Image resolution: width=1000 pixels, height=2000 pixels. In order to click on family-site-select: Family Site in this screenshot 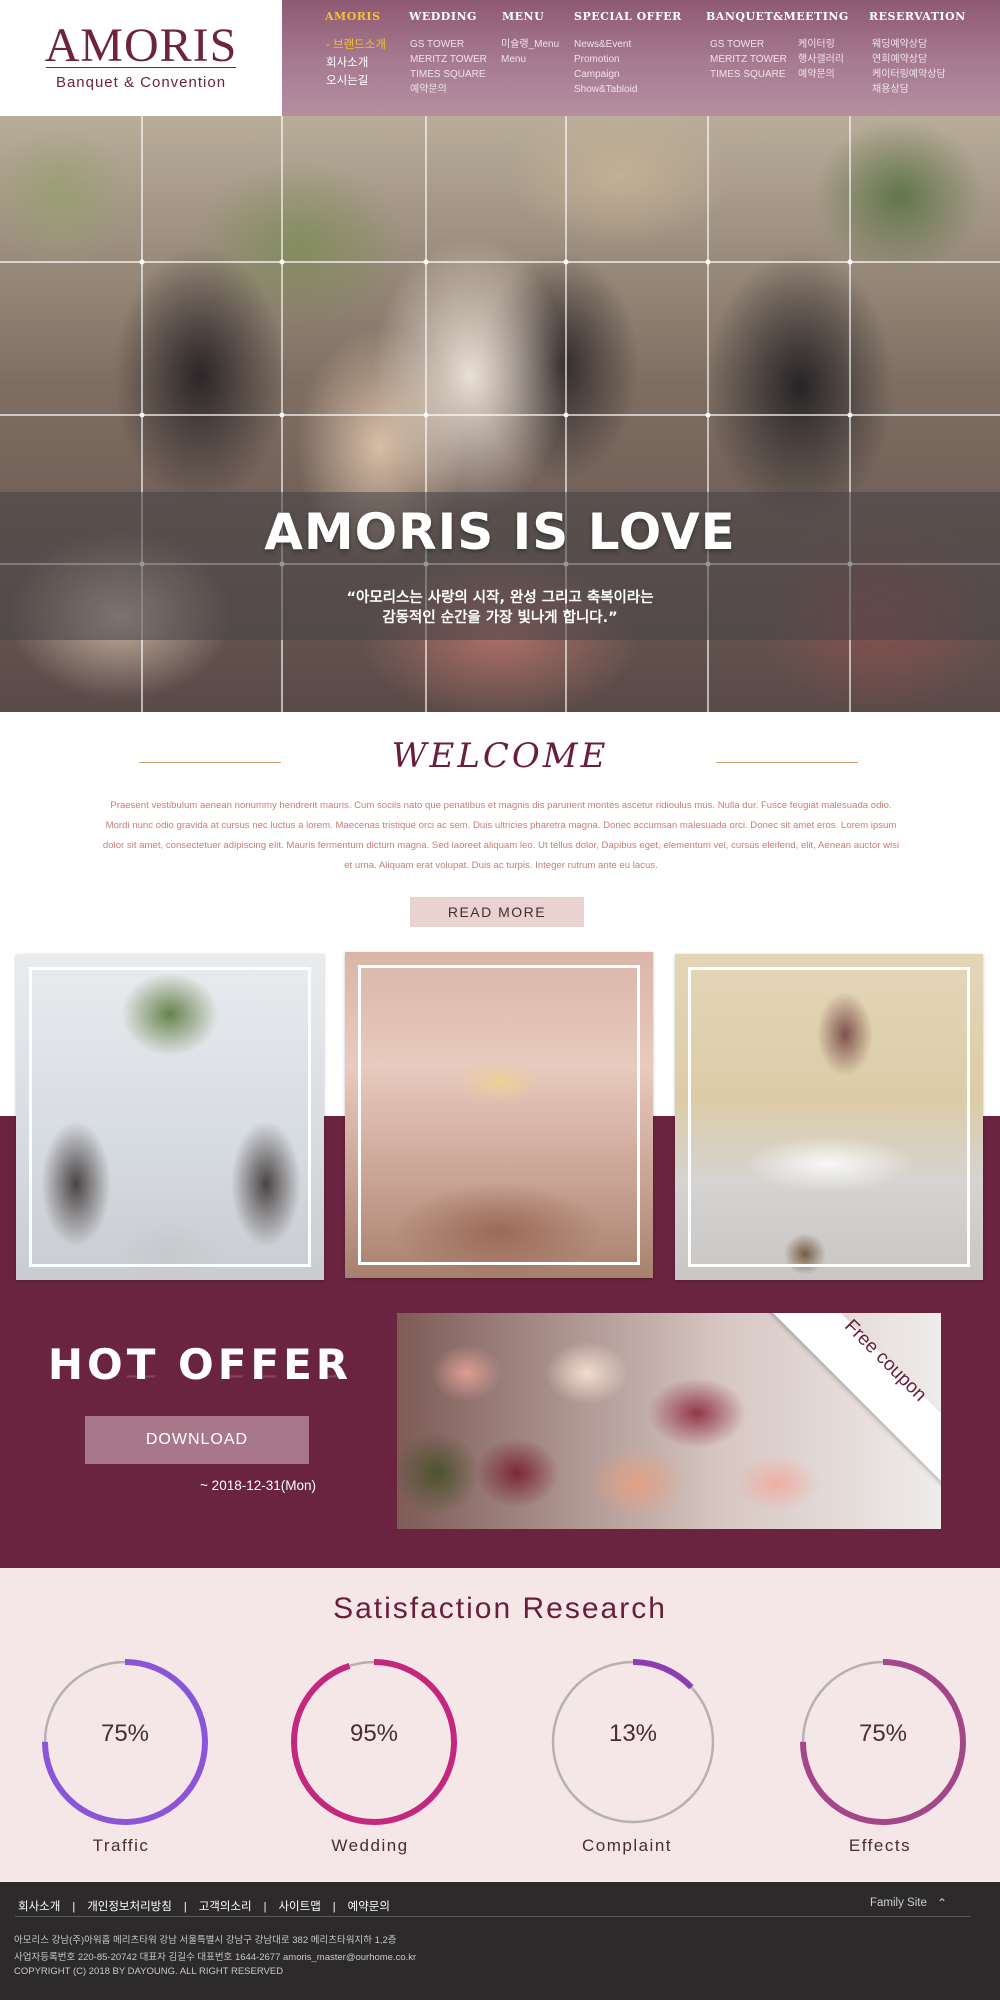, I will do `click(898, 1903)`.